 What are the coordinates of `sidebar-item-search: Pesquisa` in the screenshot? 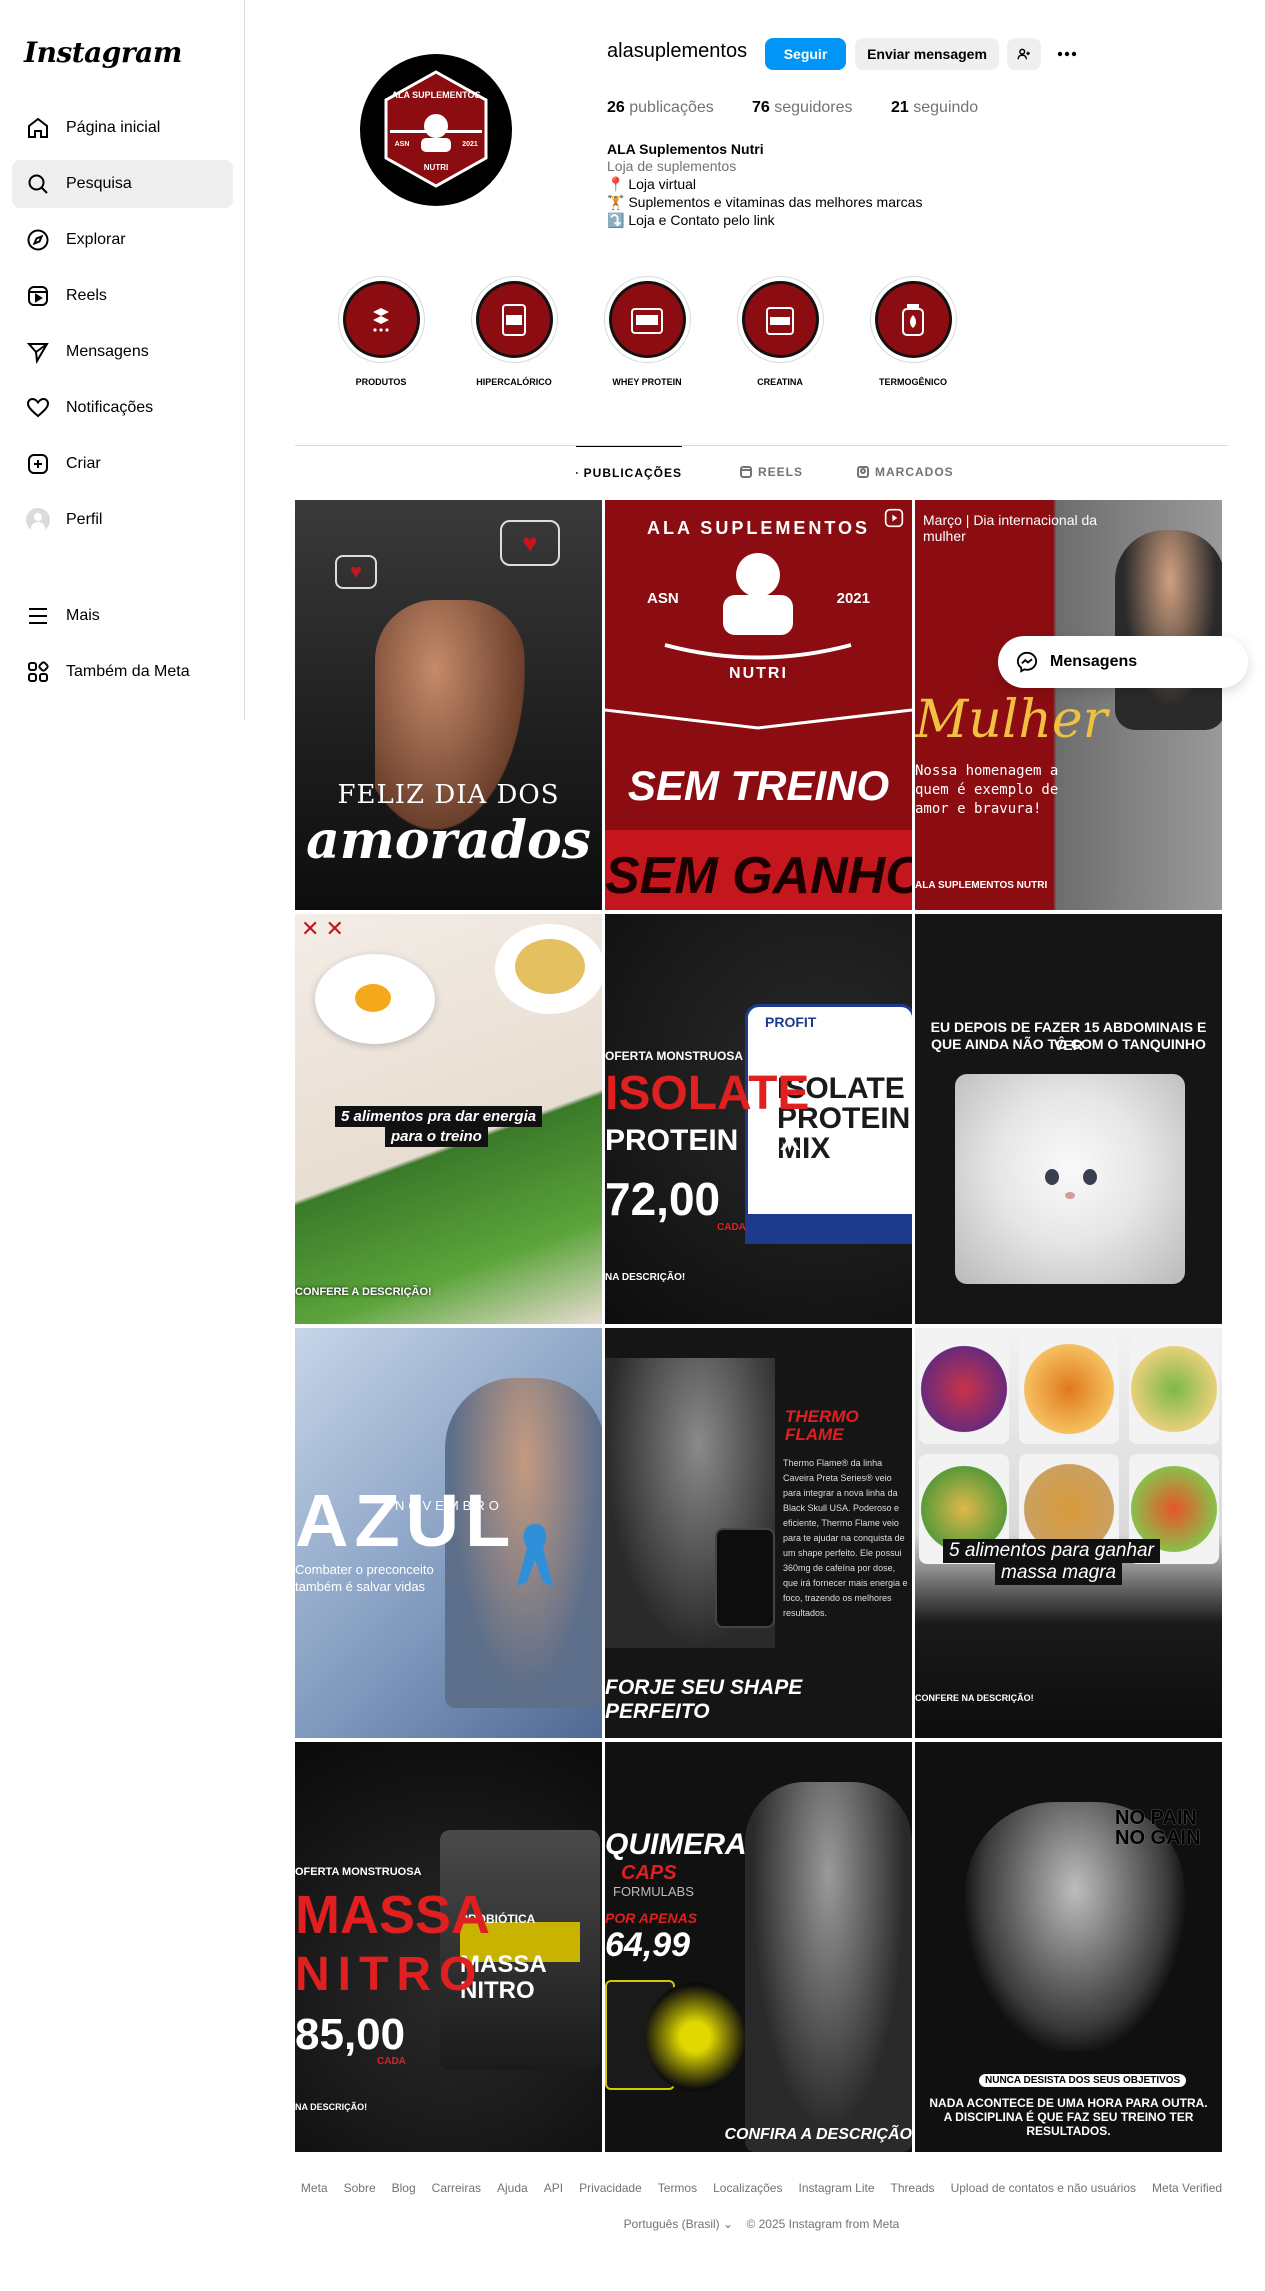 It's located at (122, 184).